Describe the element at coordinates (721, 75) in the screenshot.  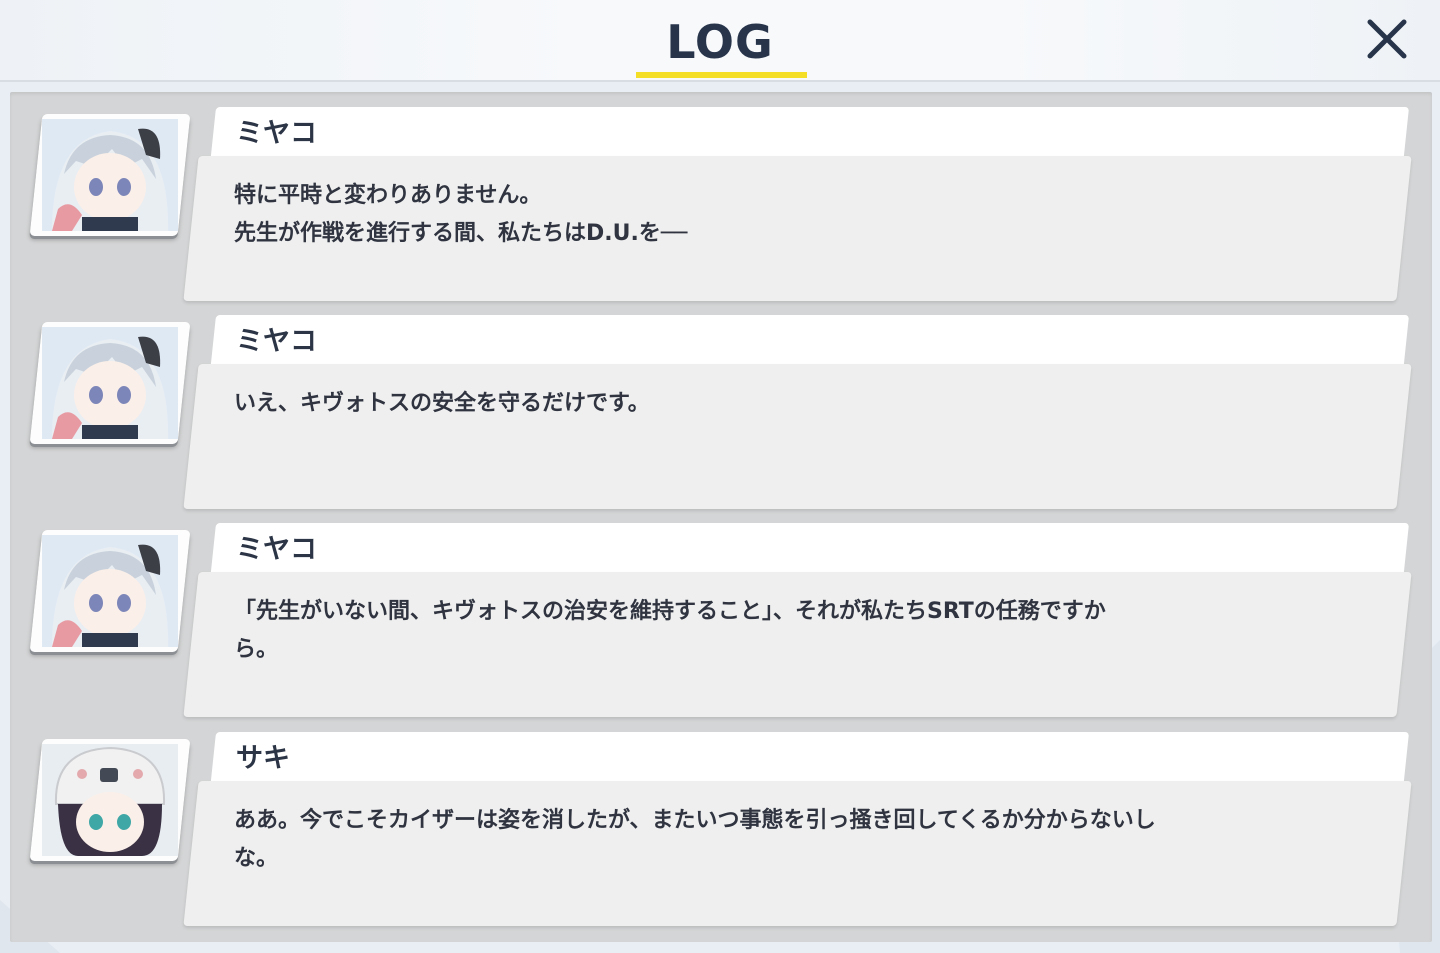
I see `title-underline` at that location.